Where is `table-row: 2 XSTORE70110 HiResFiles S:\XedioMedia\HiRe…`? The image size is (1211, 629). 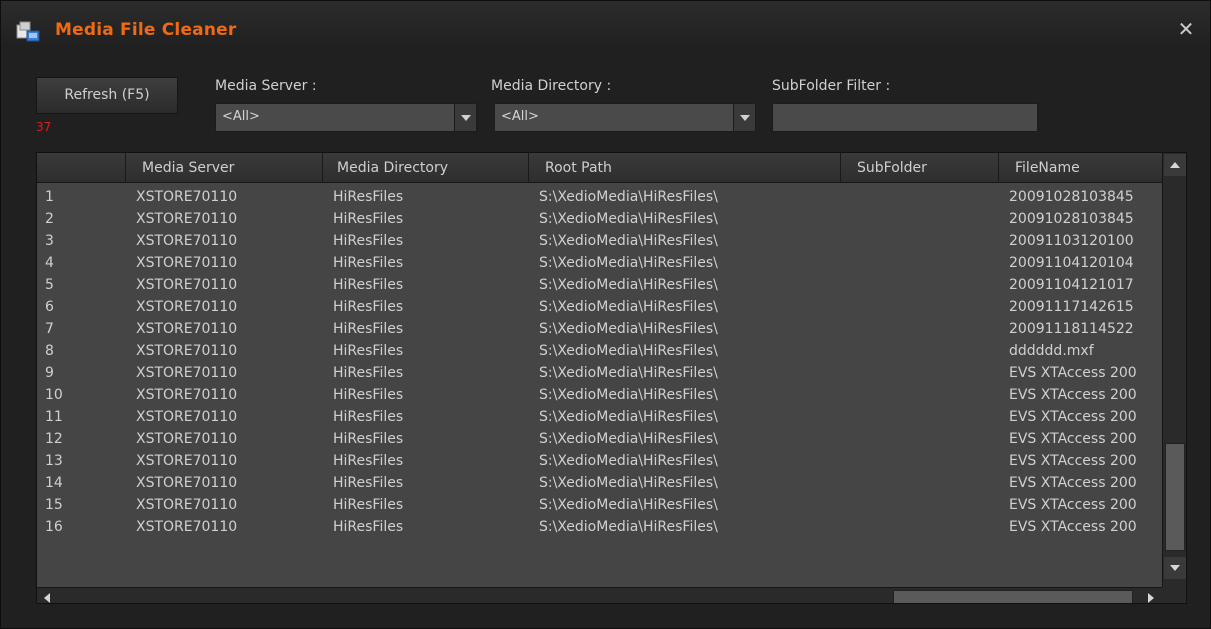
table-row: 2 XSTORE70110 HiResFiles S:\XedioMedia\HiRe… is located at coordinates (600, 220).